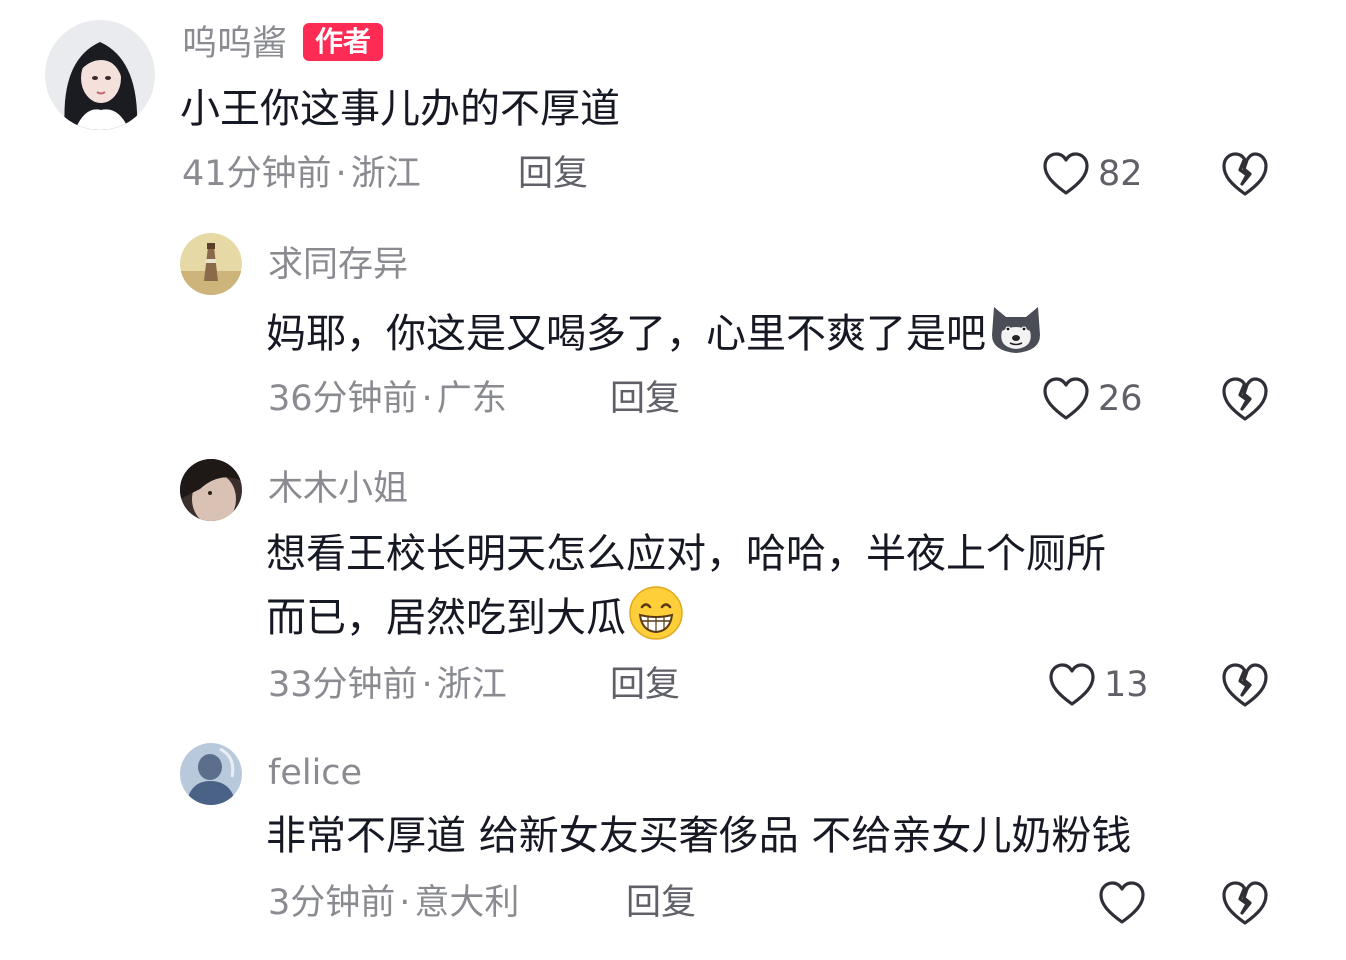  I want to click on comment-text: 想看王校长明天怎么应对，哈哈，半夜上个厕所 而已，居然吃到大瓜, so click(686, 586).